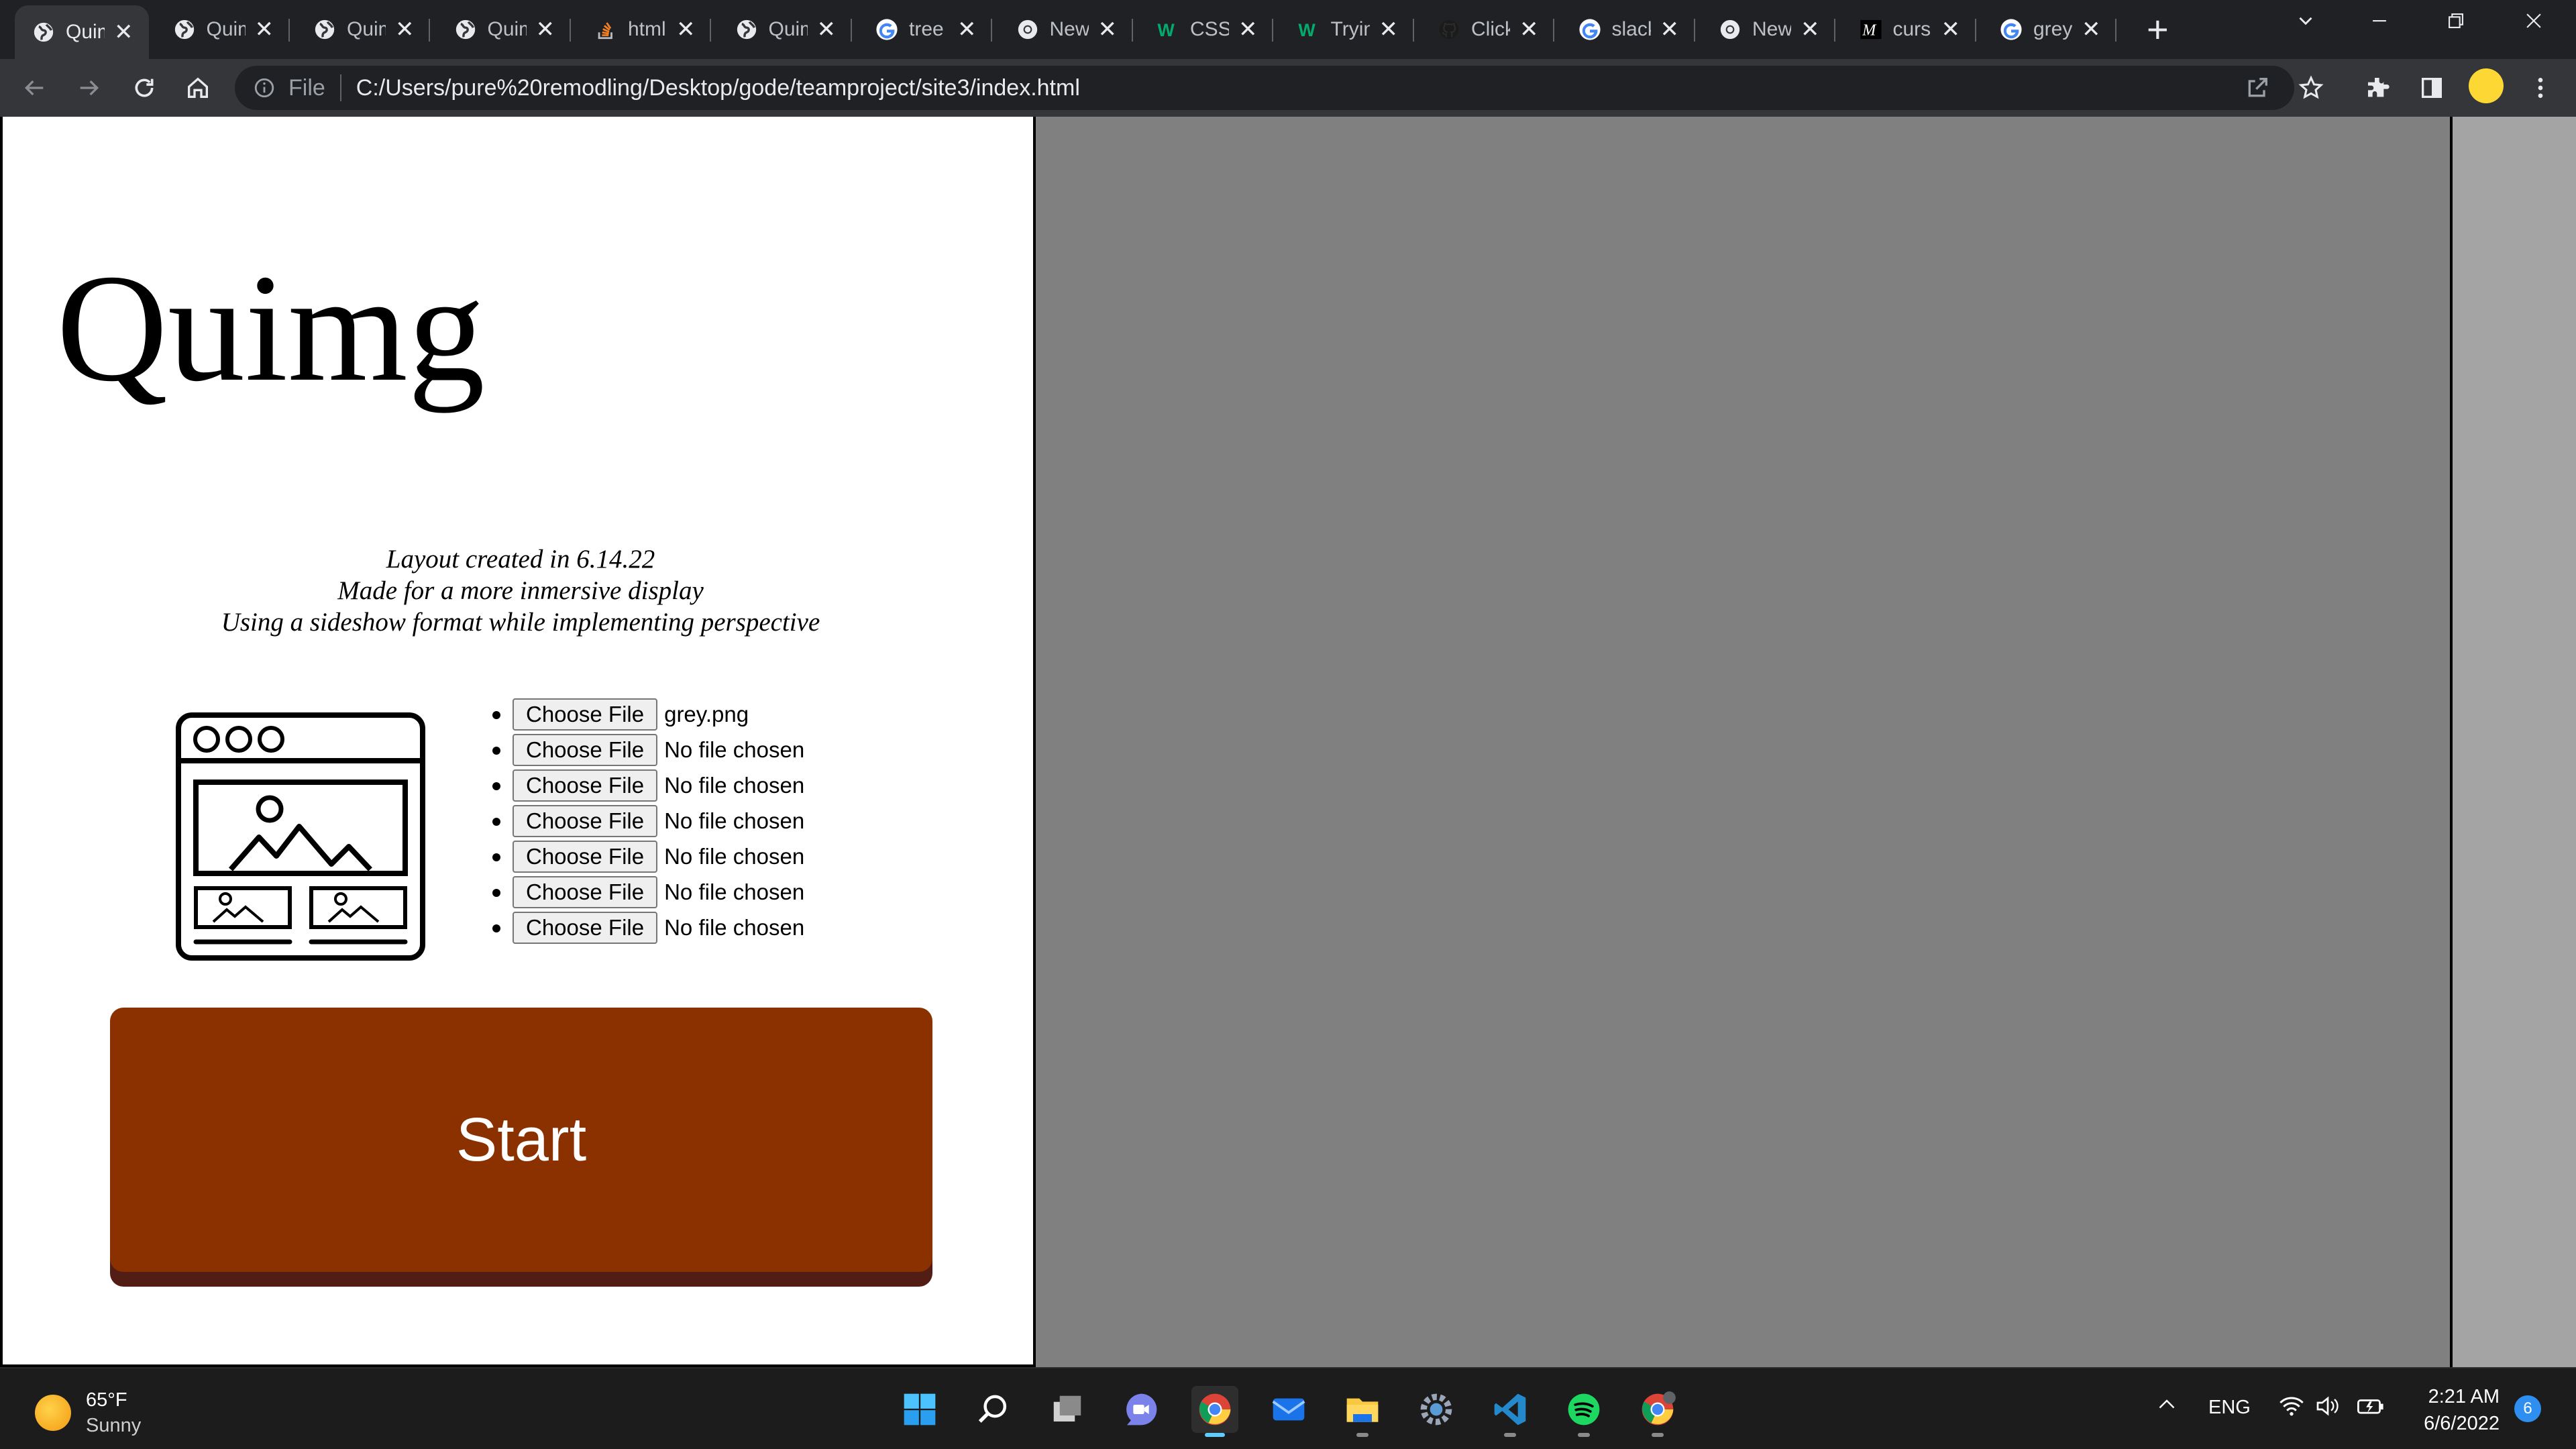 The width and height of the screenshot is (2576, 1449). What do you see at coordinates (340, 87) in the screenshot?
I see `url-divider` at bounding box center [340, 87].